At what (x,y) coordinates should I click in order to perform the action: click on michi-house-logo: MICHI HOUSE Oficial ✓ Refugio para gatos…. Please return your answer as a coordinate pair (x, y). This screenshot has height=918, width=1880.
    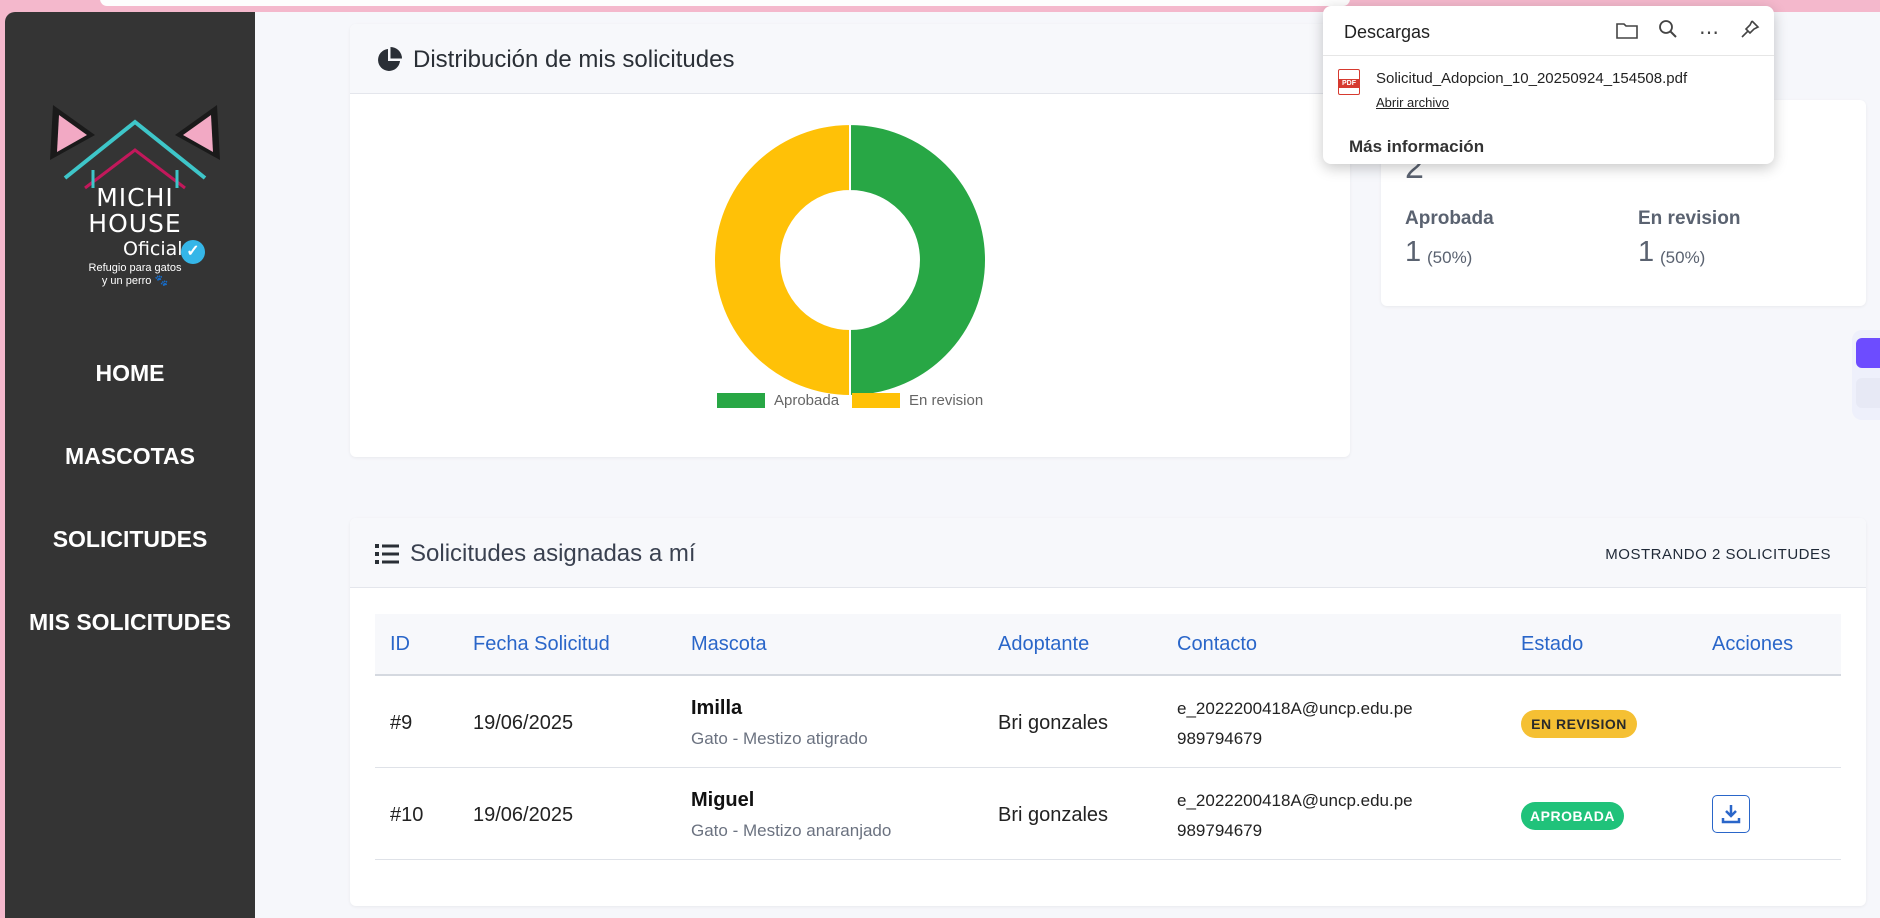
    Looking at the image, I should click on (135, 192).